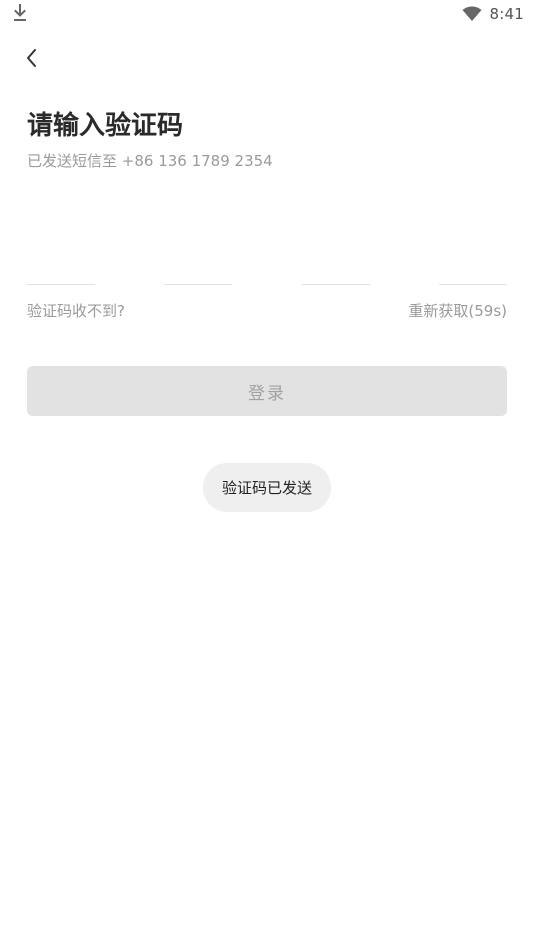 This screenshot has width=534, height=949. I want to click on toast-message: 验证码已发送, so click(267, 487).